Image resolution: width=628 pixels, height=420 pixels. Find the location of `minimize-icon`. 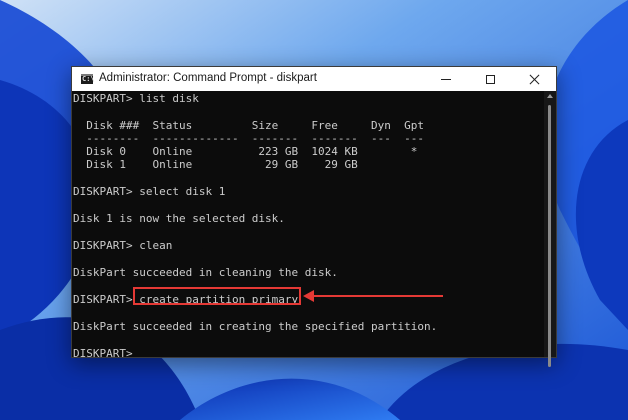

minimize-icon is located at coordinates (446, 79).